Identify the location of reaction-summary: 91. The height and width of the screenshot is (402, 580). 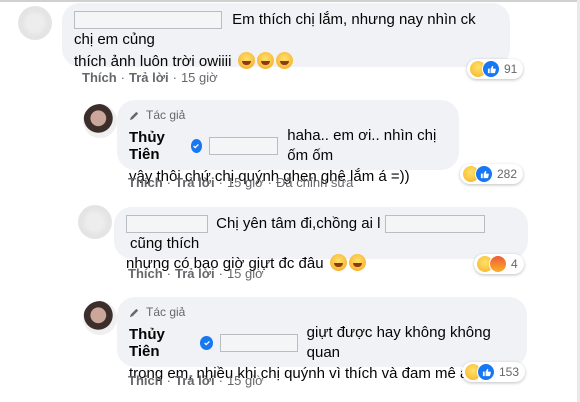
(495, 69).